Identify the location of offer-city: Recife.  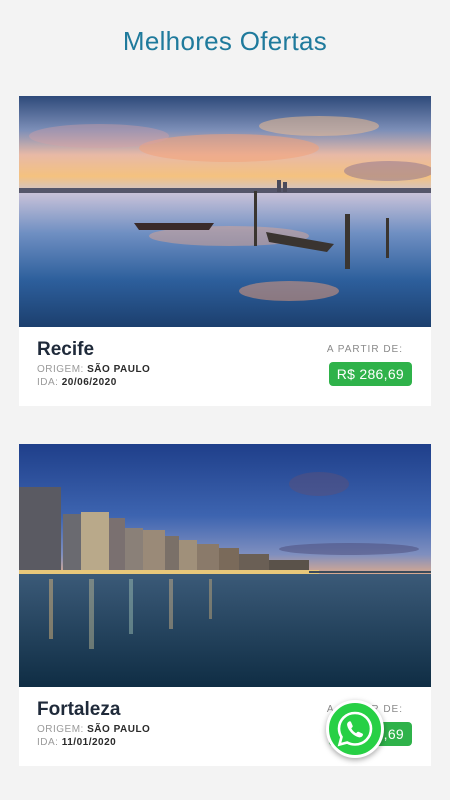
(66, 349).